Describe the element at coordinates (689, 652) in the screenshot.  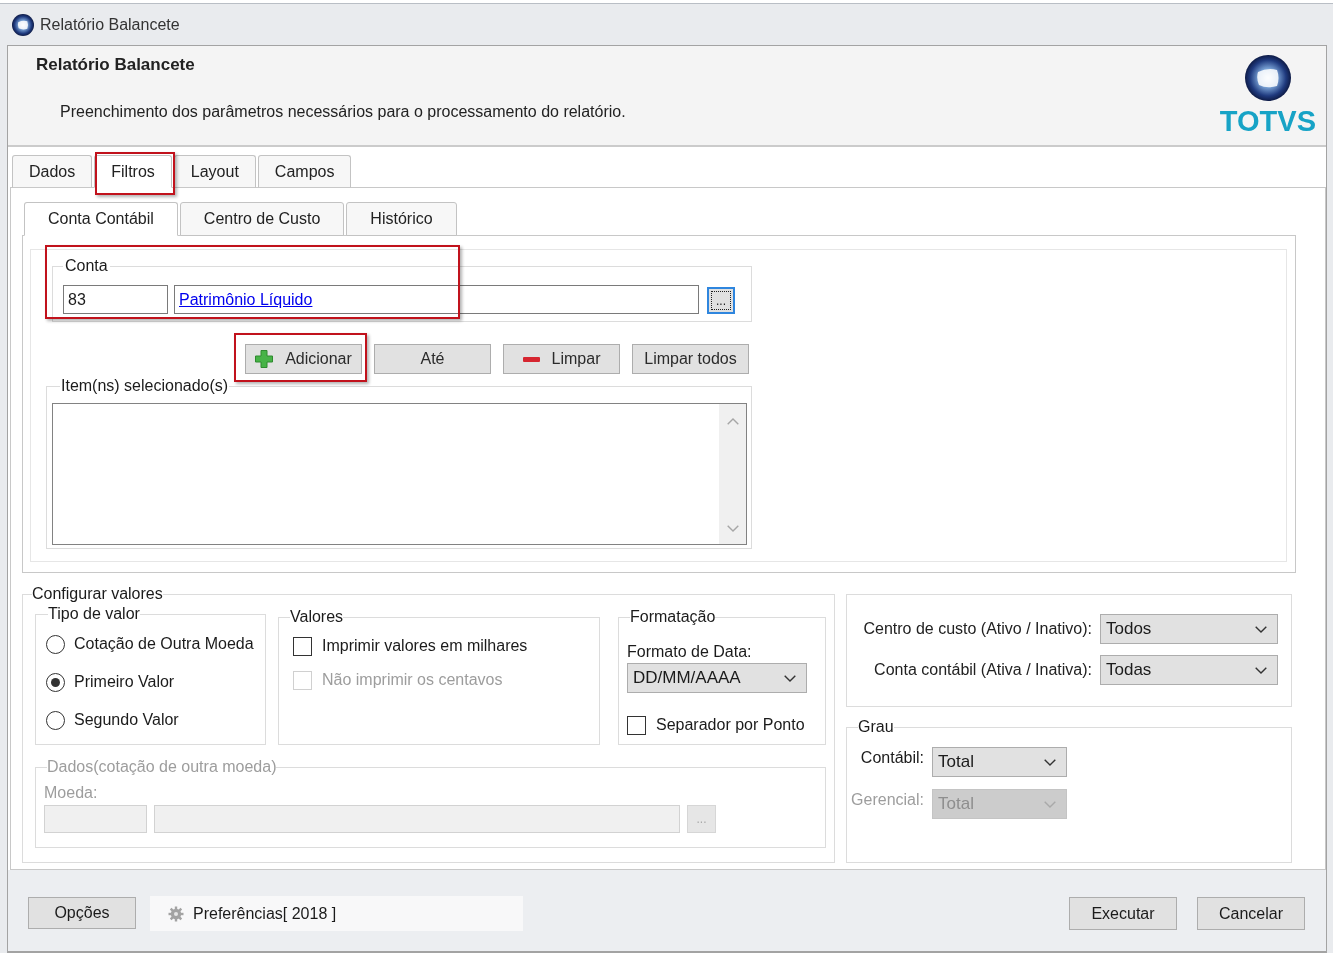
I see `field-label: Formato de Data:` at that location.